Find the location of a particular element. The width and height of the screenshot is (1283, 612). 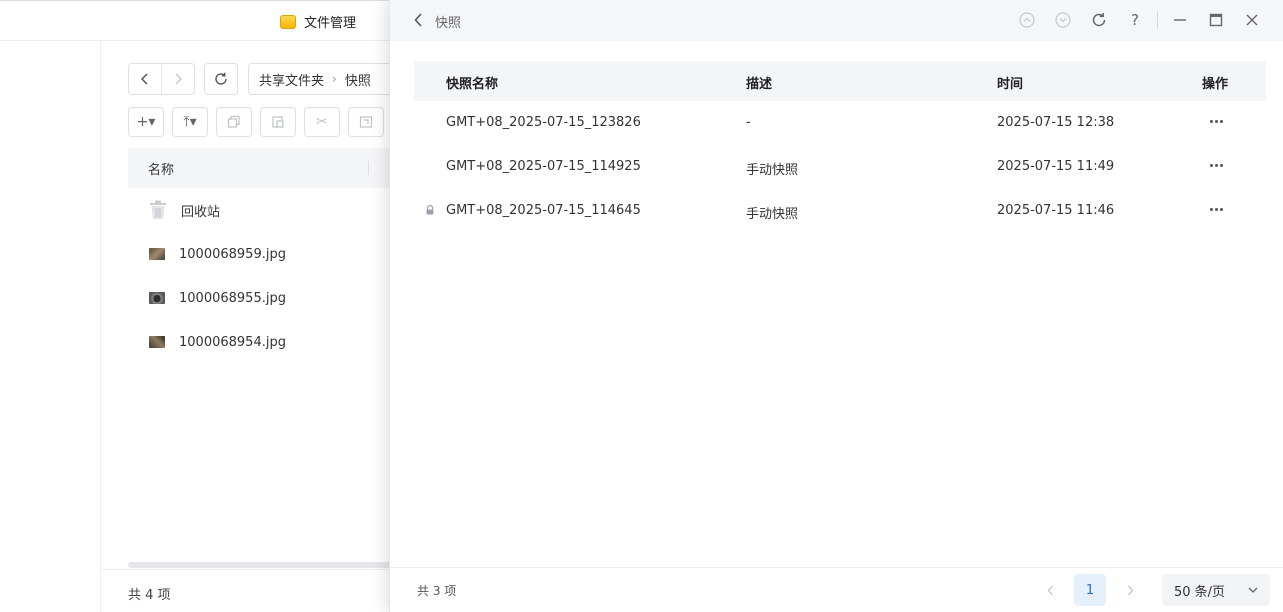

next-page-button is located at coordinates (1130, 590).